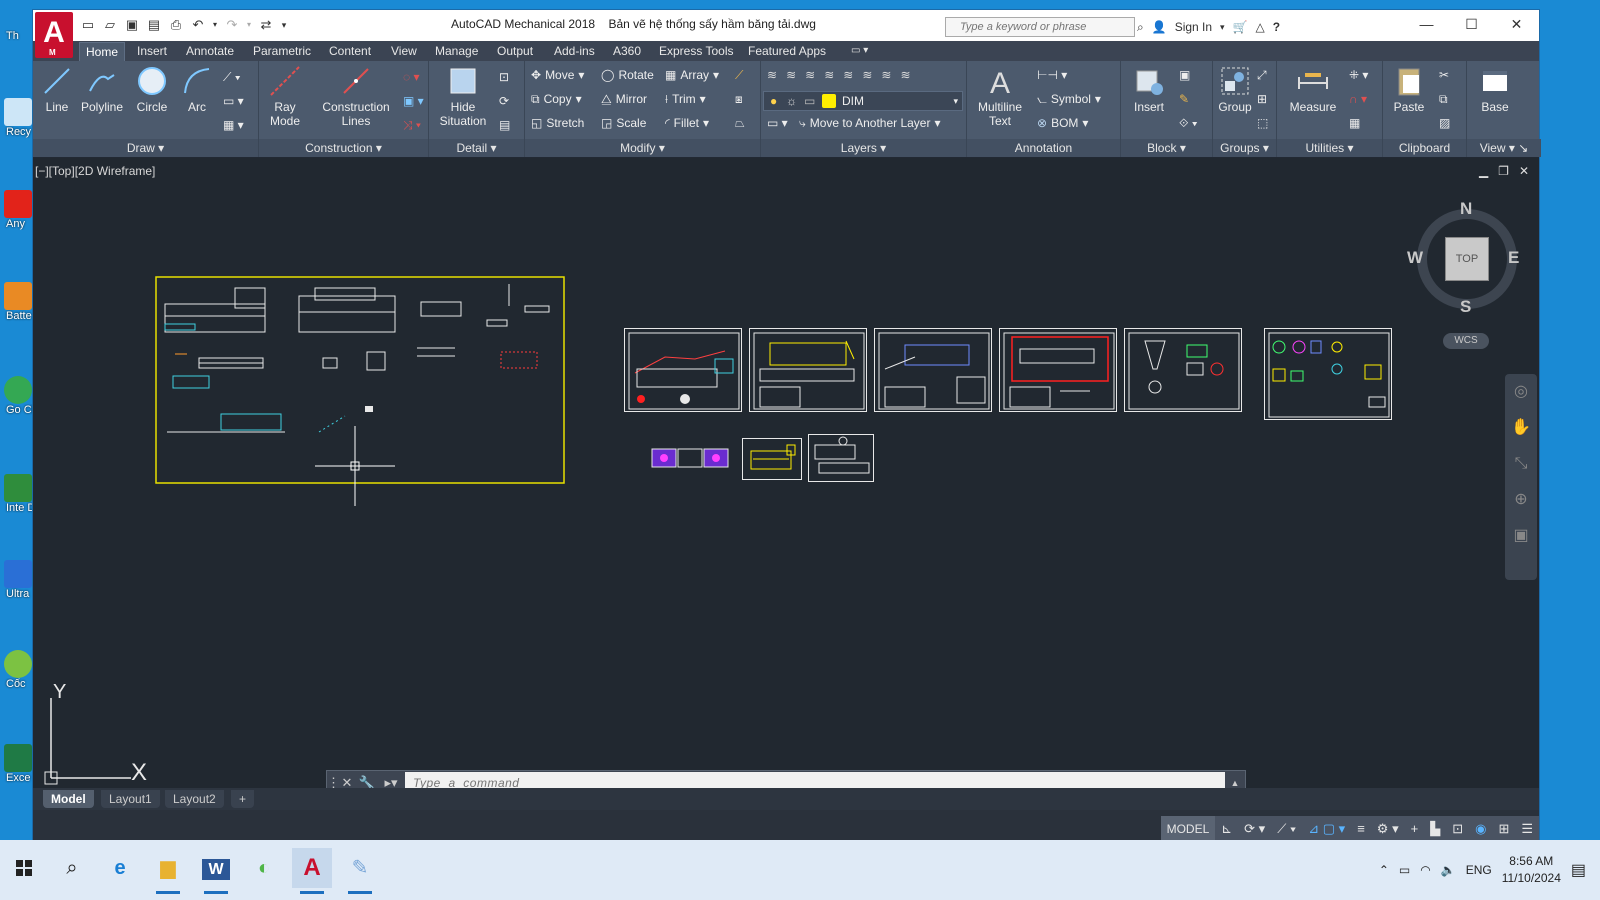 This screenshot has width=1600, height=900. What do you see at coordinates (110, 25) in the screenshot?
I see `open-file-icon: ▱` at bounding box center [110, 25].